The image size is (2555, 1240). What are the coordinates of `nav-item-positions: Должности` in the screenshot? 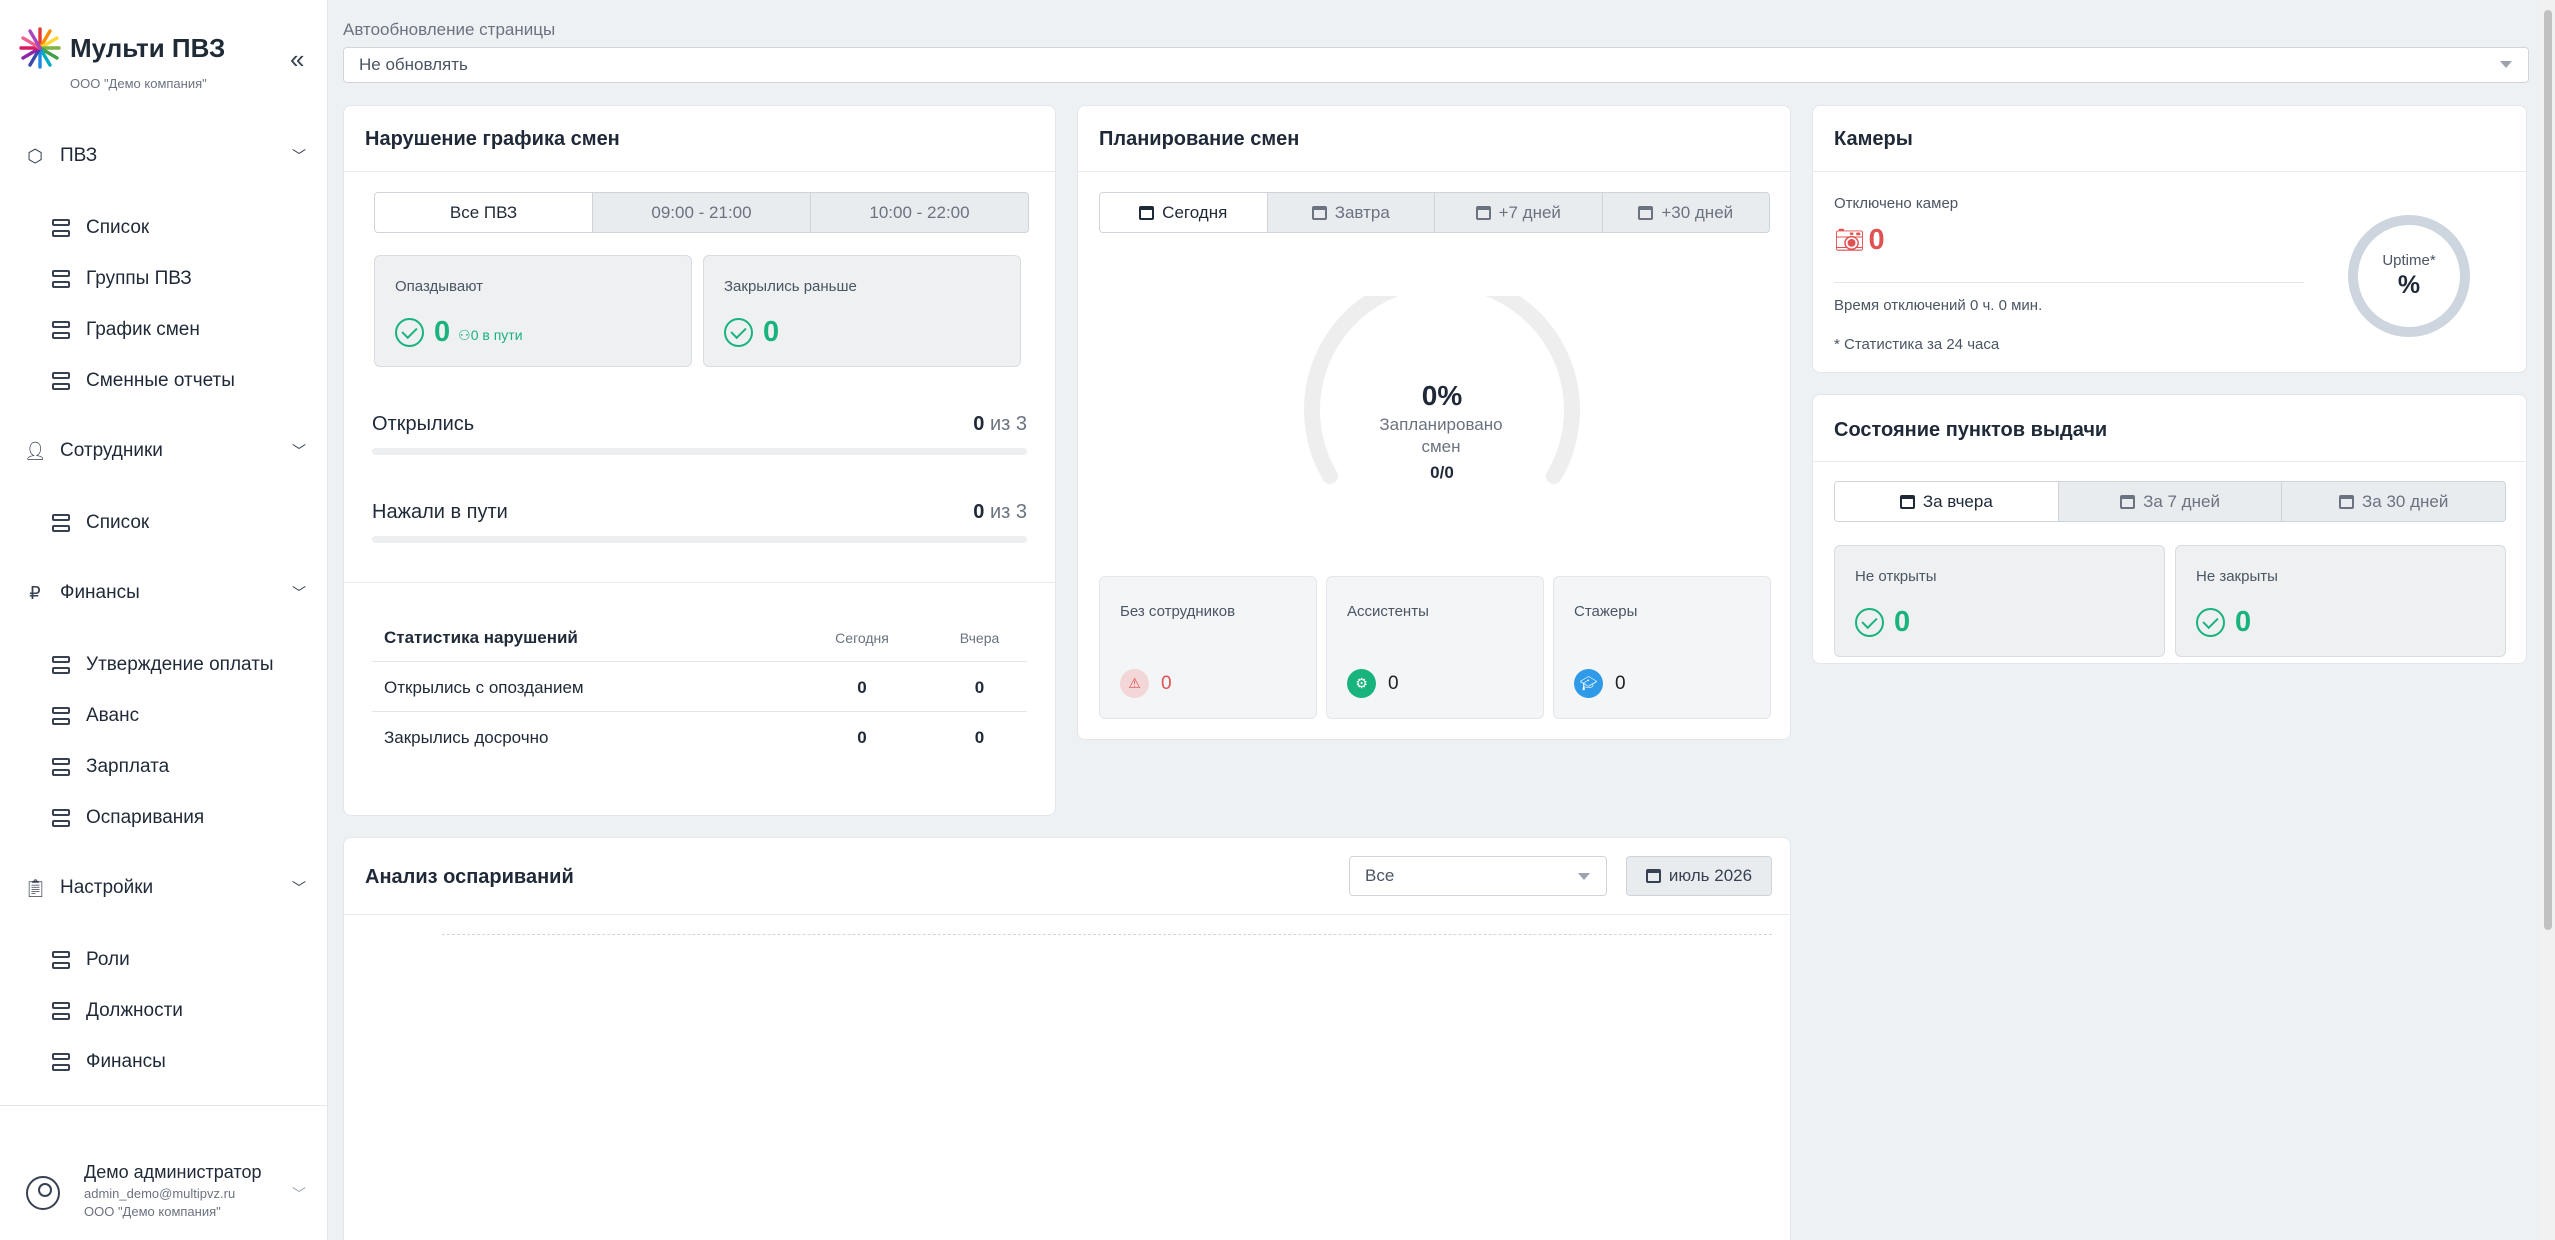 It's located at (117, 1011).